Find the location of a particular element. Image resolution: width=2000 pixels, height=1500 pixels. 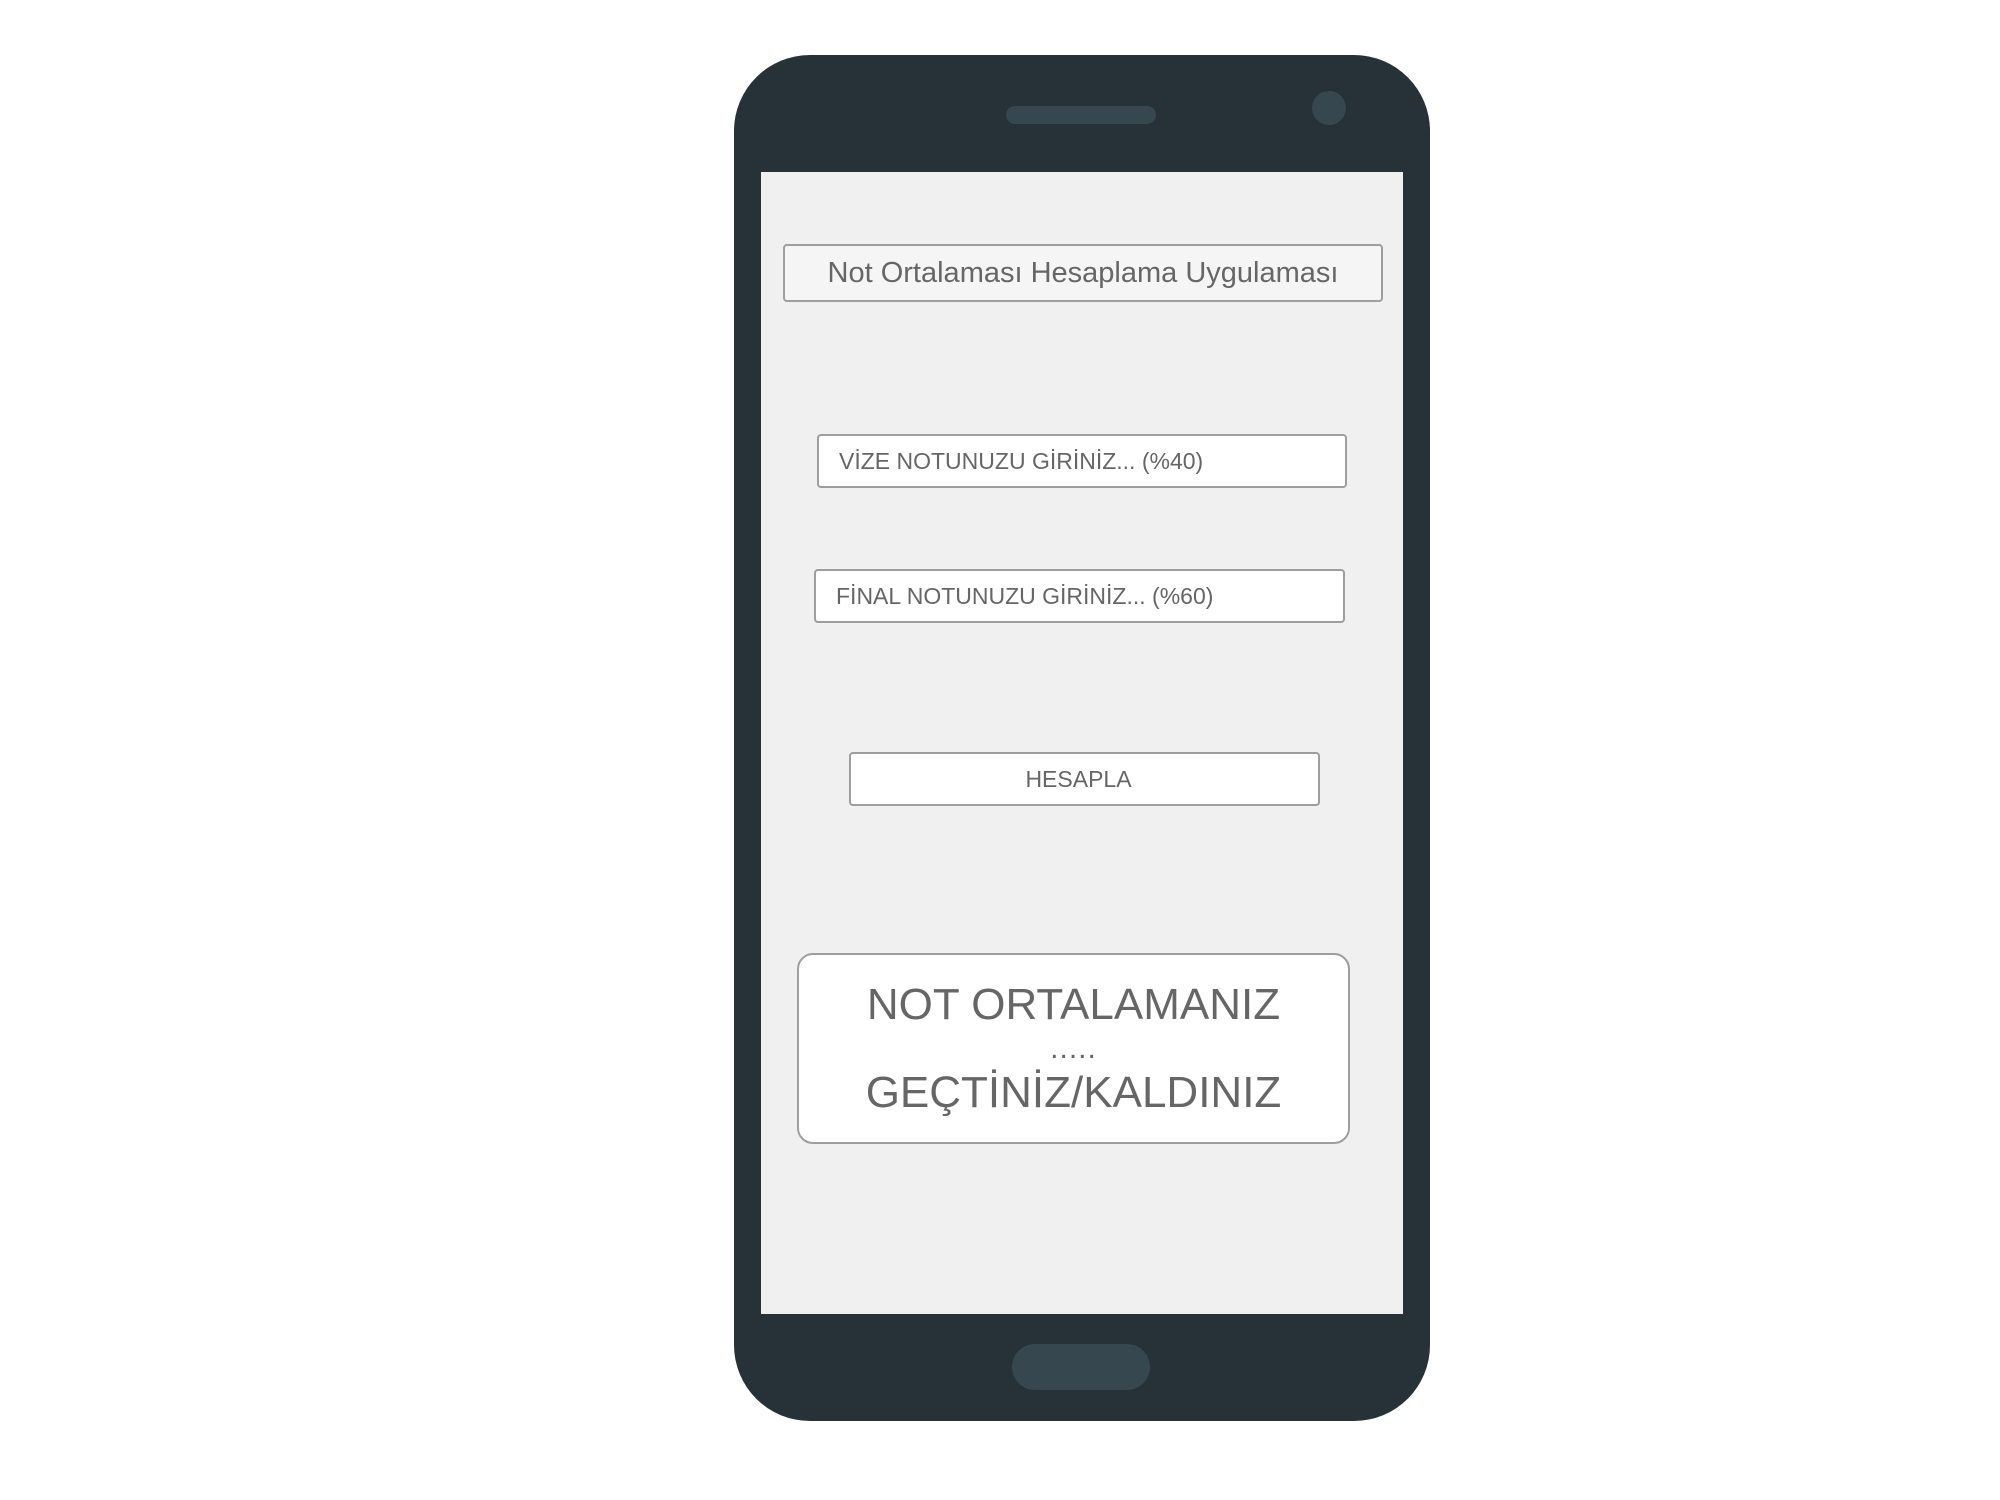

calculate-button: HESAPLA is located at coordinates (1084, 779).